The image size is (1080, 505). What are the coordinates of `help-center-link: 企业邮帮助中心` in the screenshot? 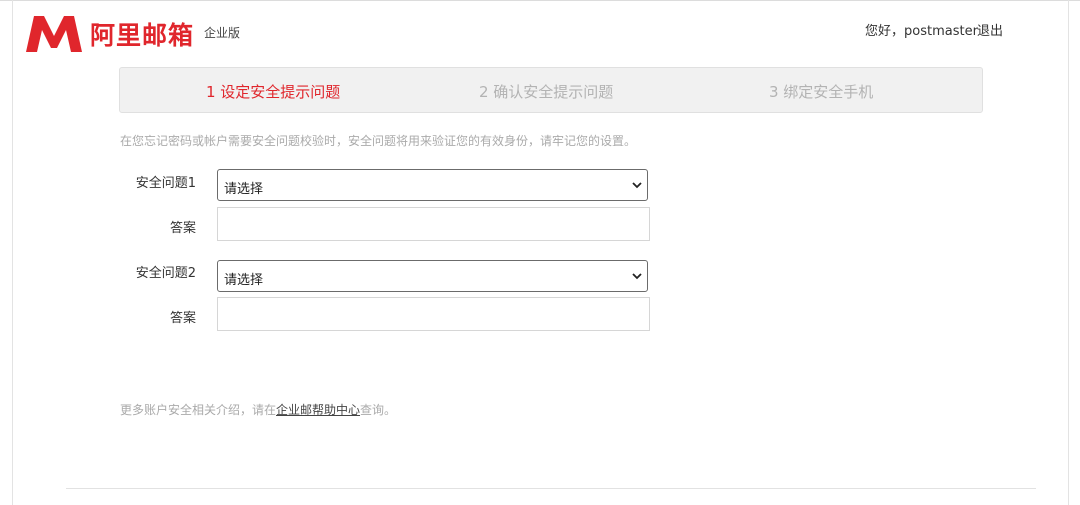 It's located at (318, 410).